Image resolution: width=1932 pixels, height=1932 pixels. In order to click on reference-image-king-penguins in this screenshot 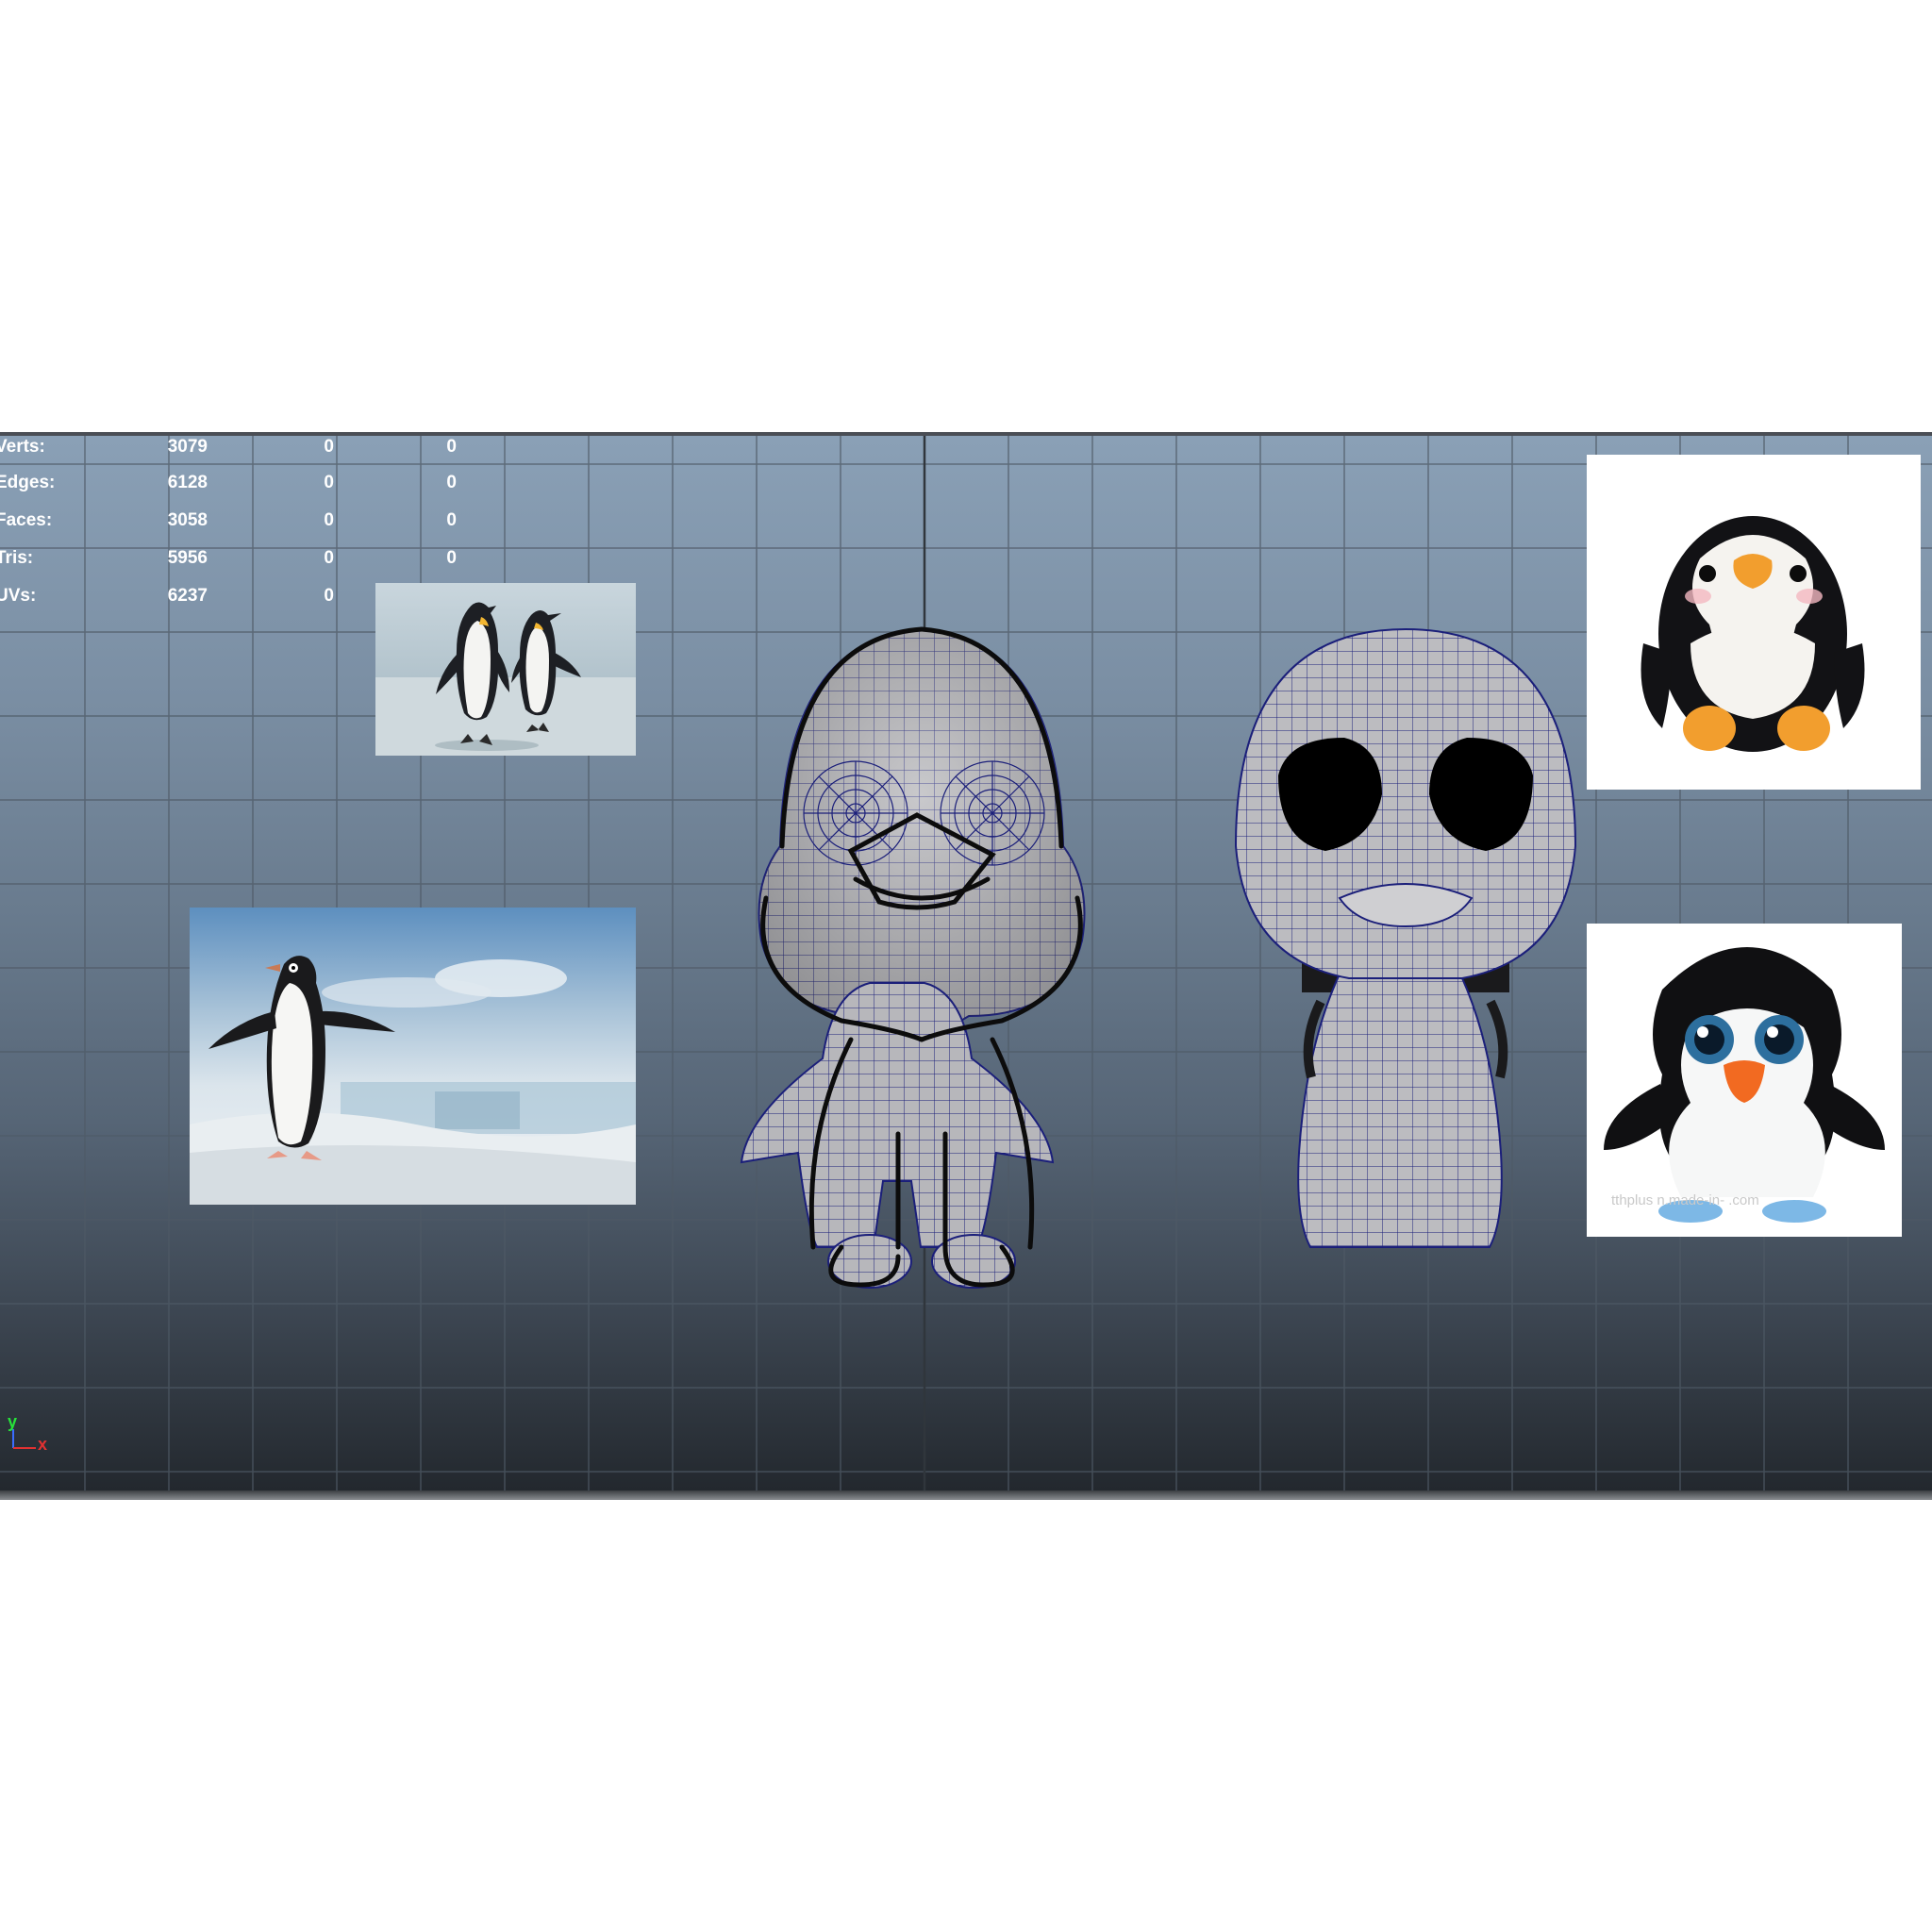, I will do `click(506, 670)`.